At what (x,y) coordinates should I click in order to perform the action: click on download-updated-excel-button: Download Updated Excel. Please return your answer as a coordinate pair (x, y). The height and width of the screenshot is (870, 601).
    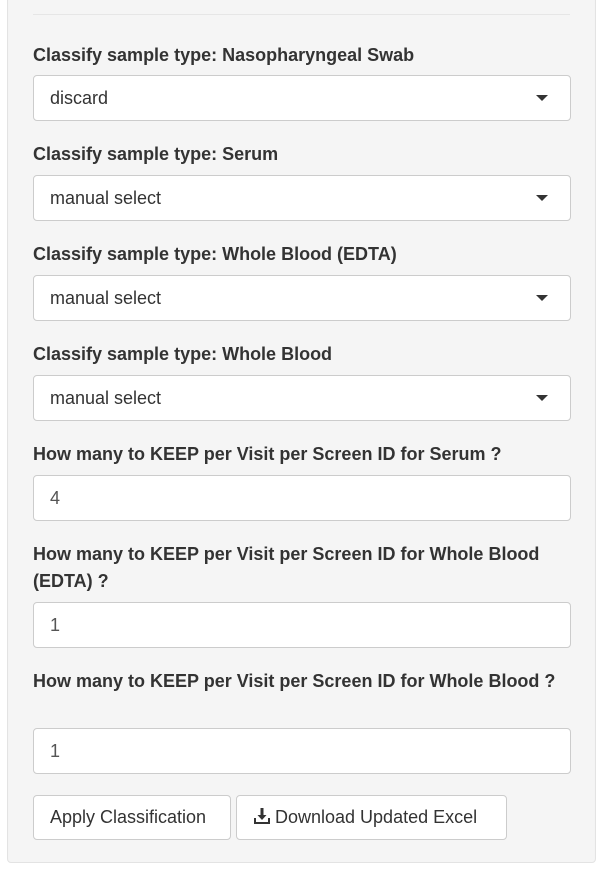
    Looking at the image, I should click on (371, 817).